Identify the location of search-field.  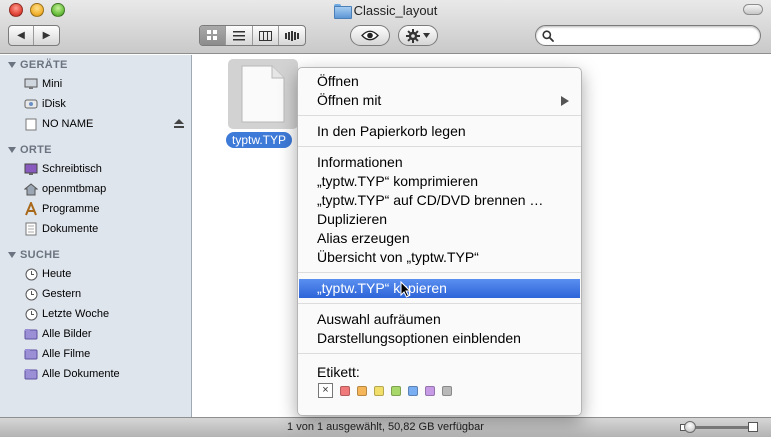
(648, 35).